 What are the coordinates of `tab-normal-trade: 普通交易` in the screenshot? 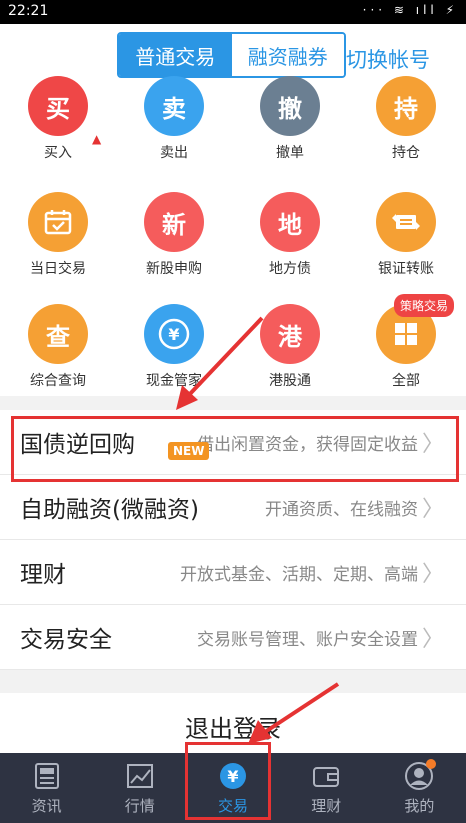 It's located at (175, 55).